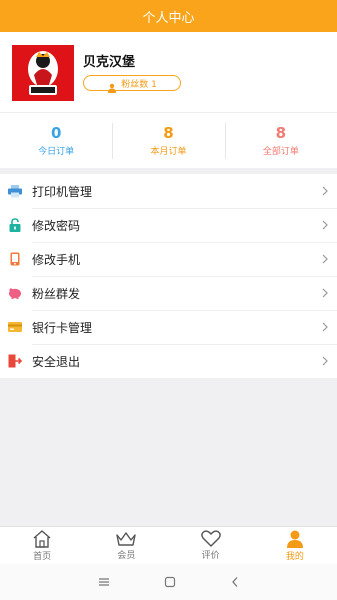 The image size is (337, 600). Describe the element at coordinates (139, 84) in the screenshot. I see `fans-count-label: 粉丝数 1` at that location.